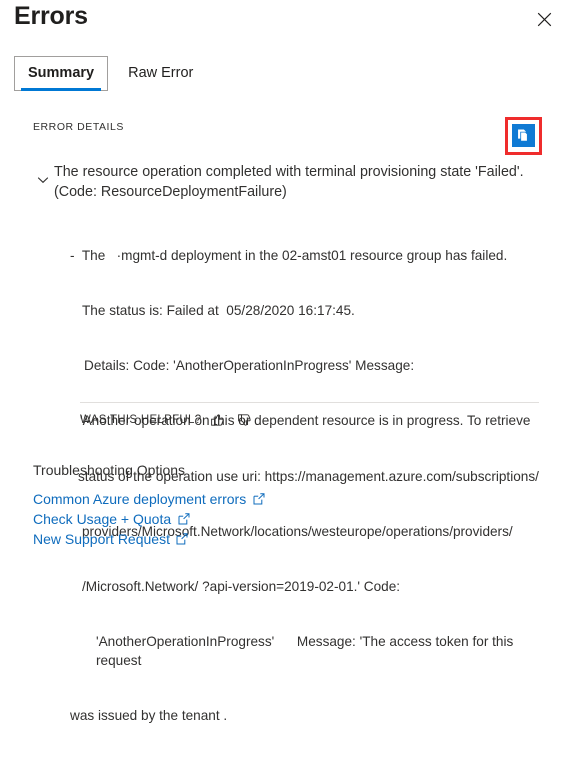 The height and width of the screenshot is (762, 572). I want to click on feedback-divider, so click(309, 402).